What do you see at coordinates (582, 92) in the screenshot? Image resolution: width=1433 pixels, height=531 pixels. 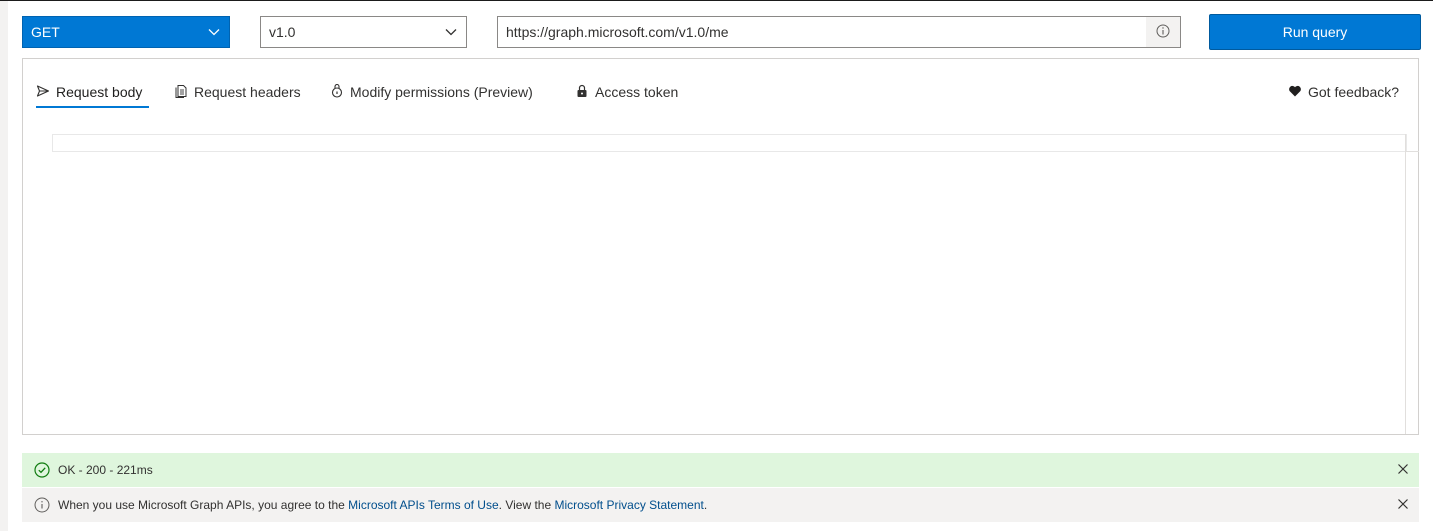 I see `lock-icon` at bounding box center [582, 92].